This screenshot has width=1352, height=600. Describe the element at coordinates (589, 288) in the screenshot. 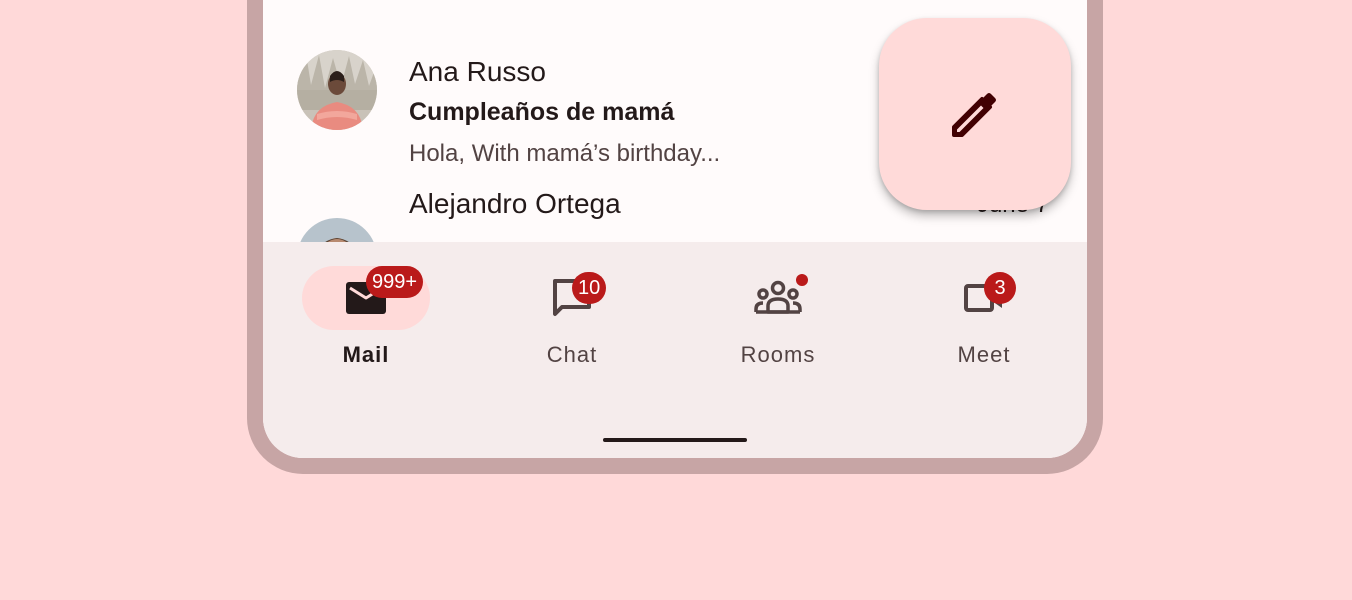

I see `notification-badge: 10` at that location.